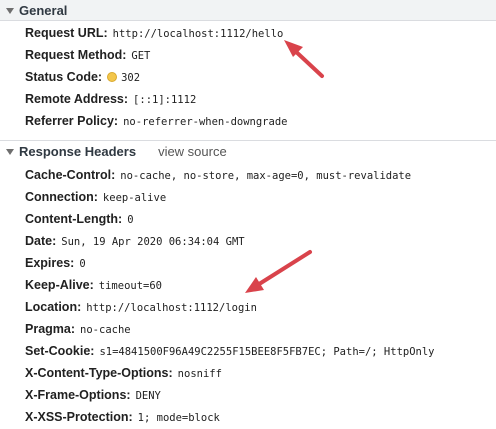  What do you see at coordinates (178, 418) in the screenshot?
I see `header-value: 1; mode=block` at bounding box center [178, 418].